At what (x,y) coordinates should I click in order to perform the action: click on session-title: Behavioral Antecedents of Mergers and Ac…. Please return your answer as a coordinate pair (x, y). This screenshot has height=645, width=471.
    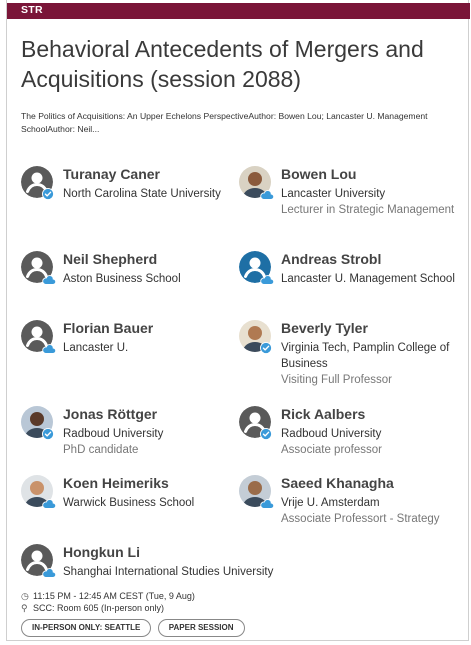
    Looking at the image, I should click on (241, 64).